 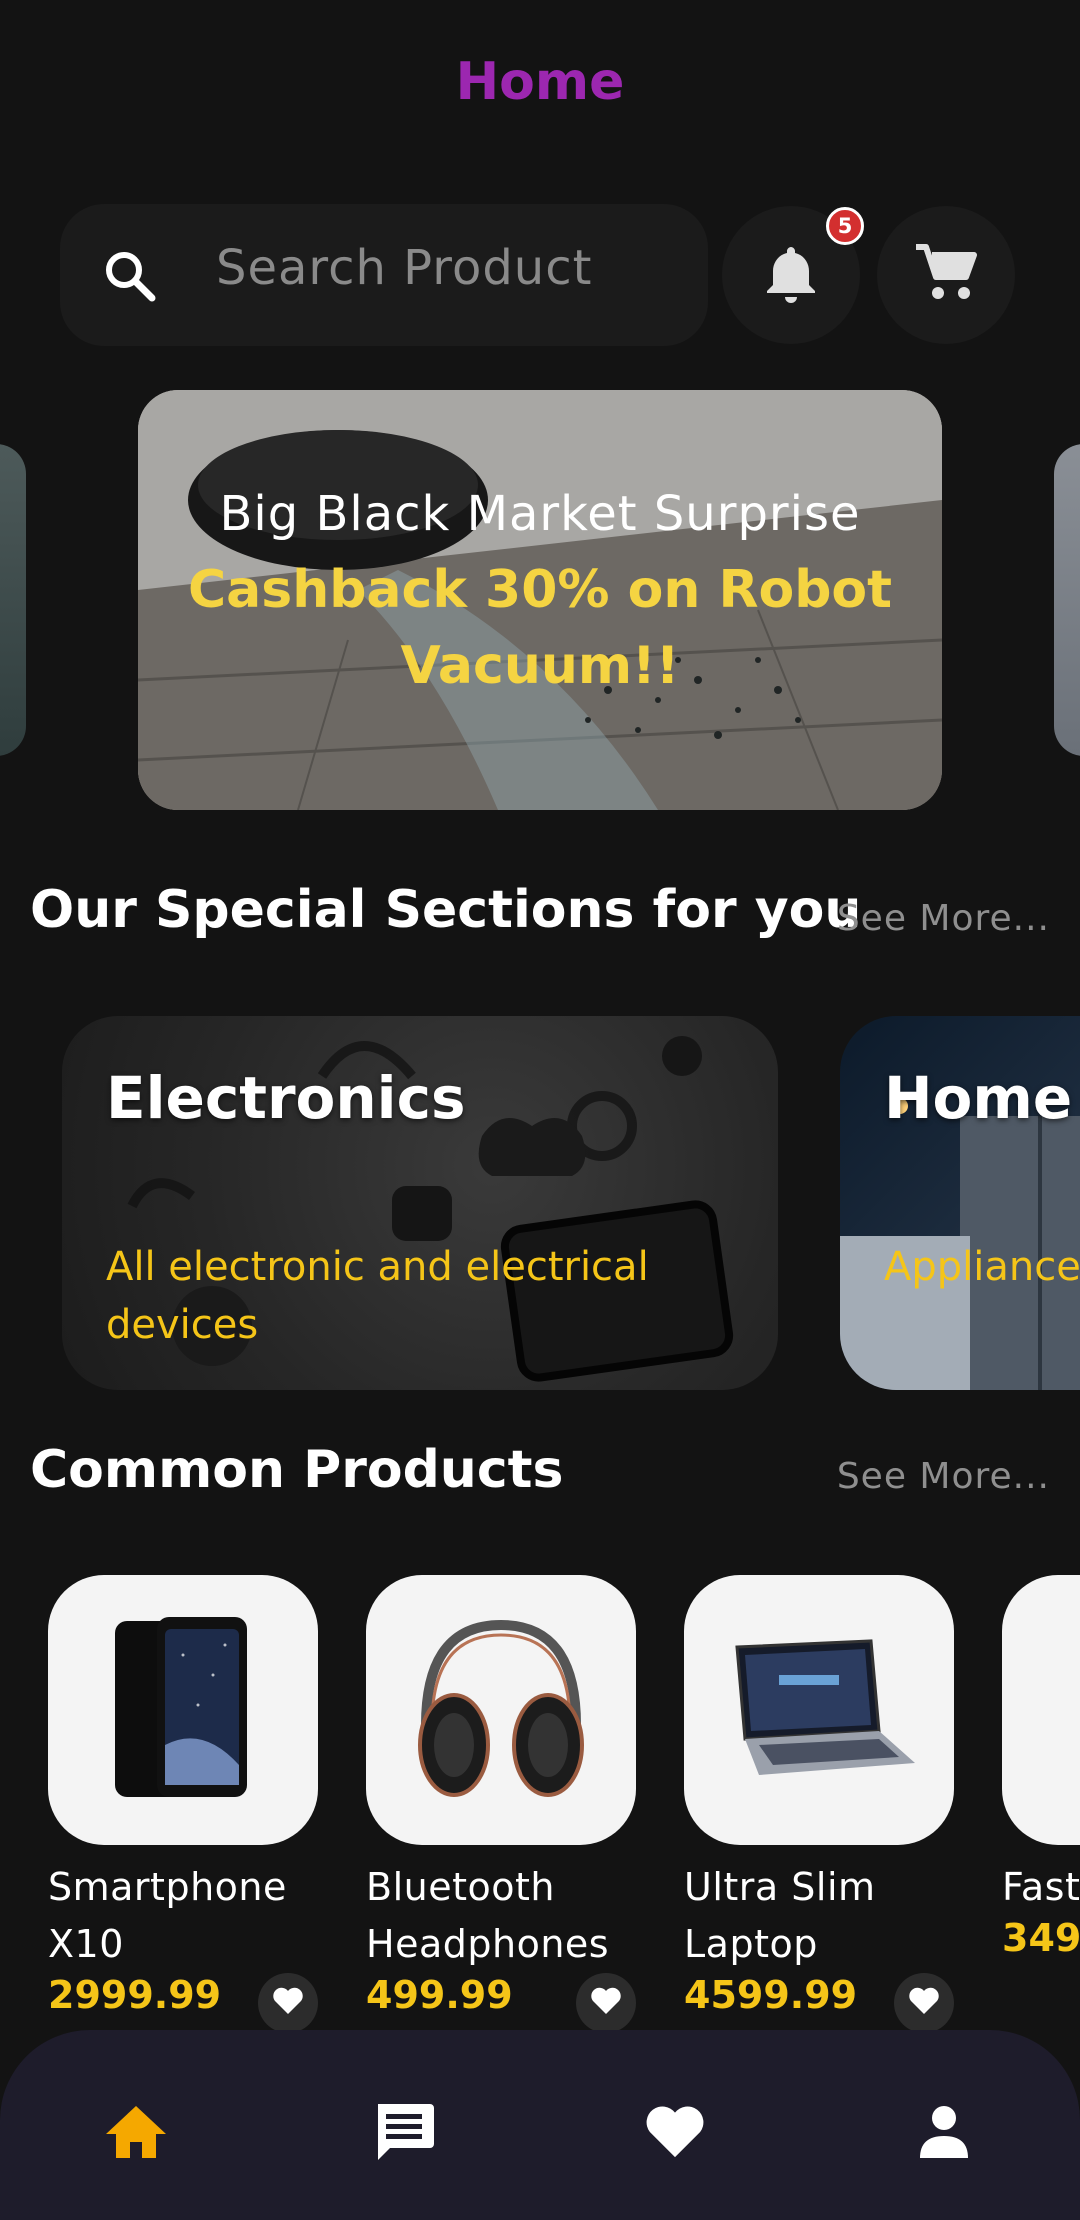 What do you see at coordinates (1041, 1938) in the screenshot?
I see `product-price: 349` at bounding box center [1041, 1938].